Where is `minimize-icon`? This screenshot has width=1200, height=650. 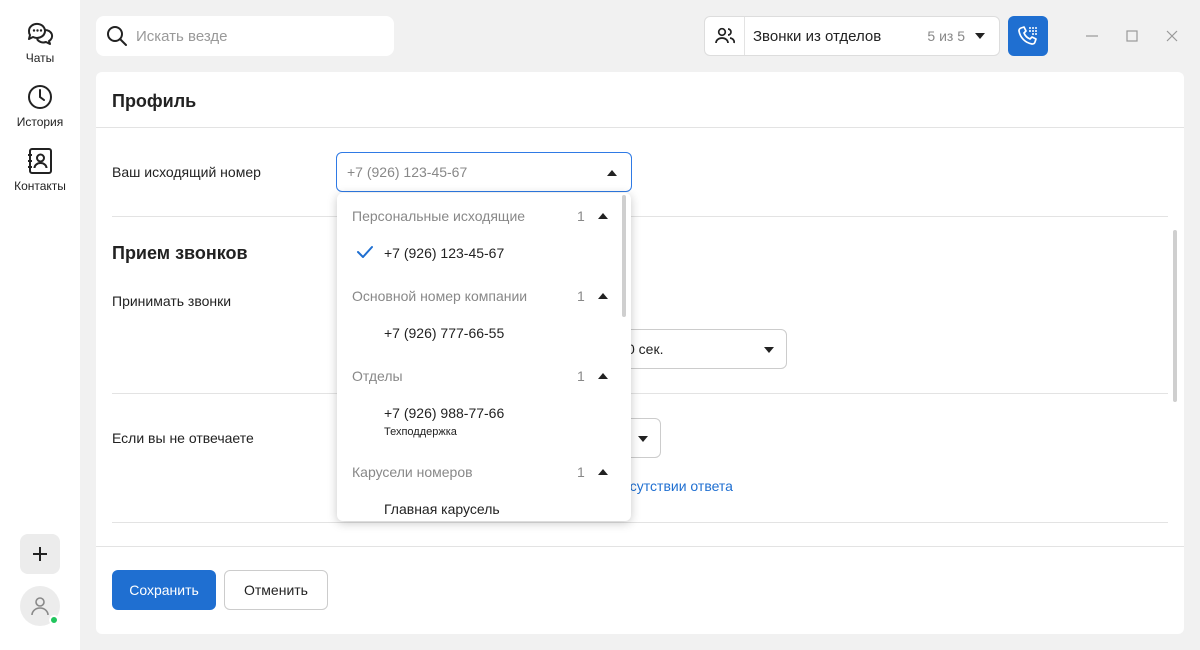
minimize-icon is located at coordinates (1092, 36).